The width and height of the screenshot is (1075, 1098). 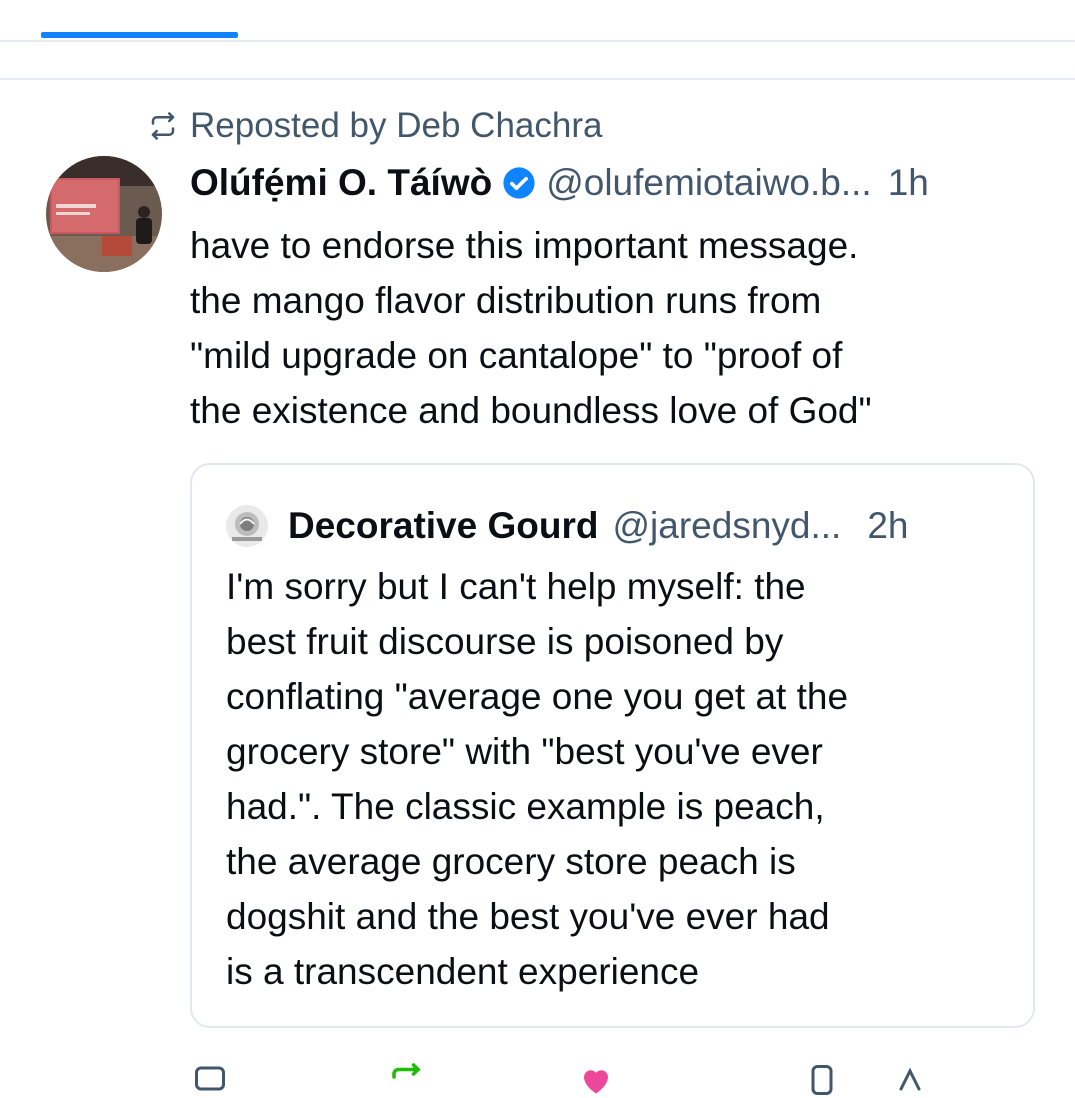 I want to click on author-name: Olúfẹ́mi O. Táíwò, so click(x=341, y=183).